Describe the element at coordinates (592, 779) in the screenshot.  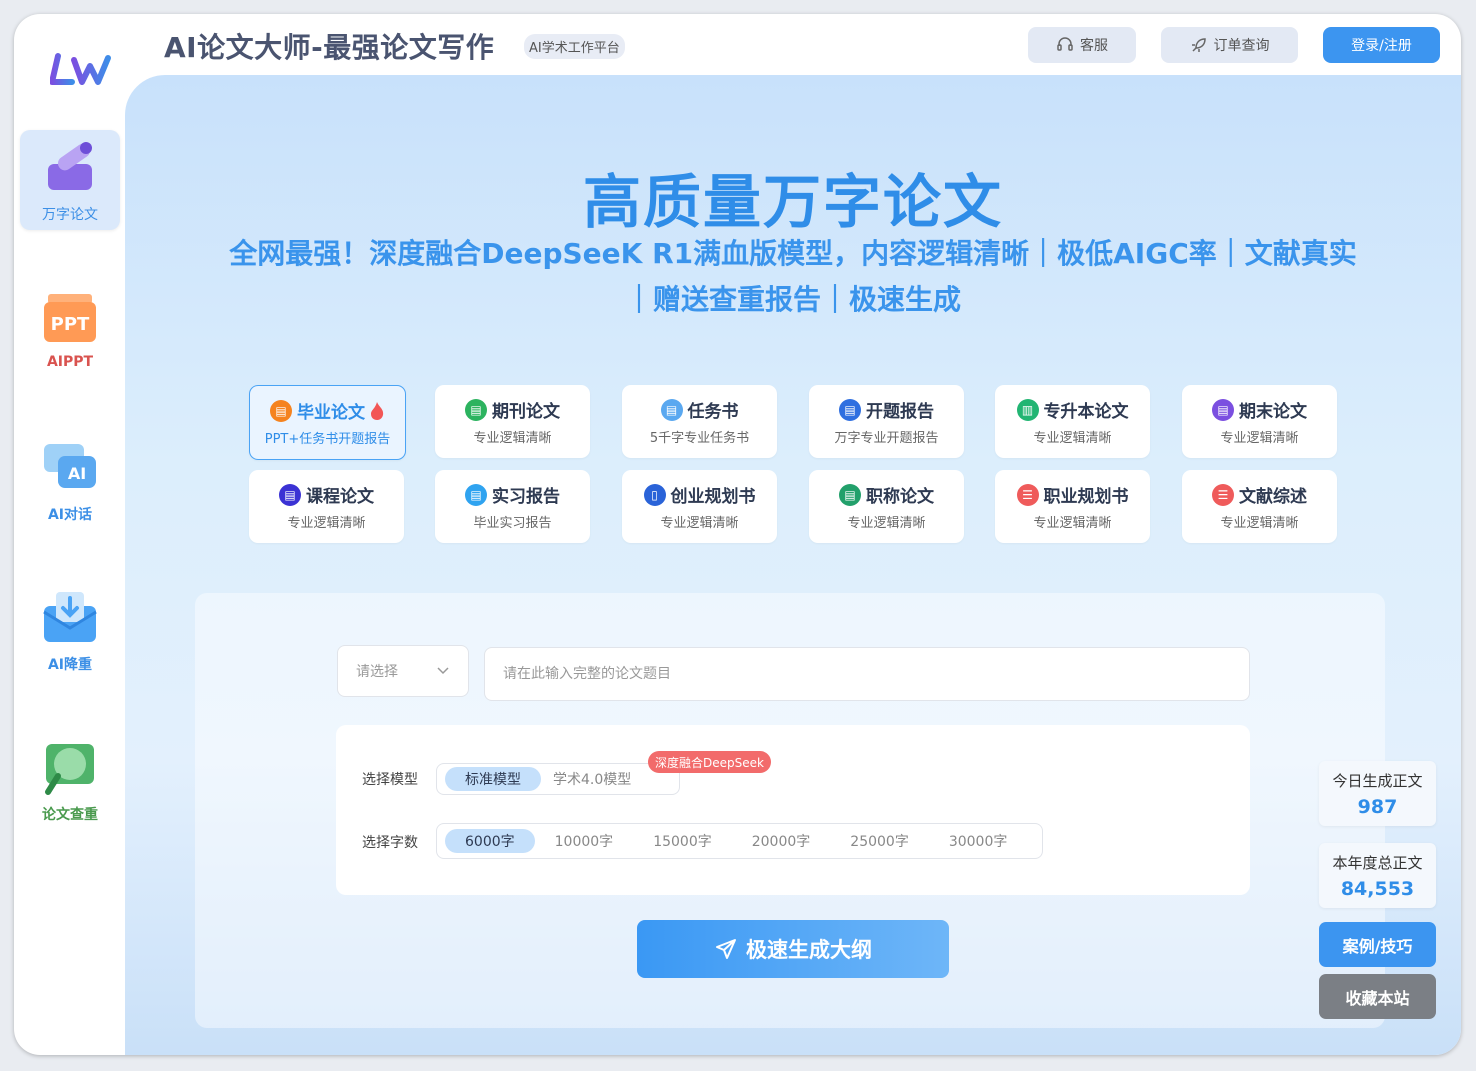
I see `model-option-academic: 学术4.0模型` at that location.